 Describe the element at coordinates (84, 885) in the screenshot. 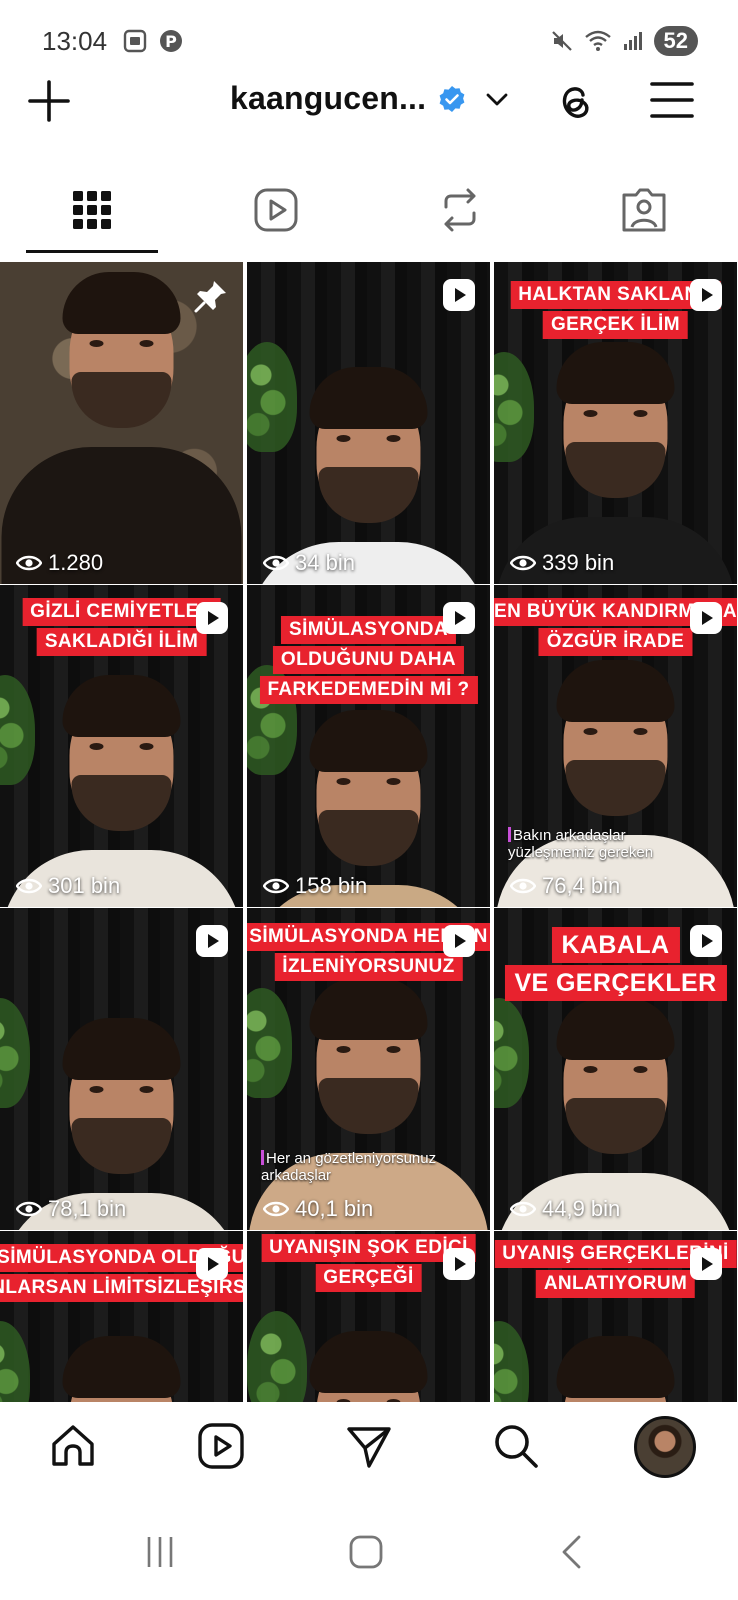

I see `view-count-text: 301 bin` at that location.